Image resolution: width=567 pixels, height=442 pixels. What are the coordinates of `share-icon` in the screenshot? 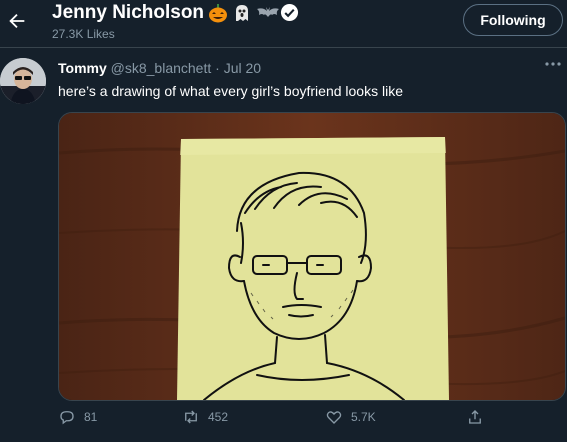 It's located at (475, 417).